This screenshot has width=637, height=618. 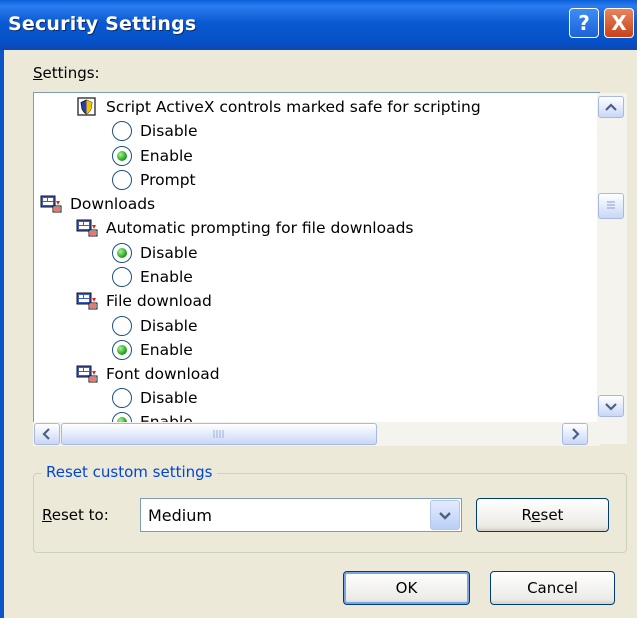 I want to click on help-button: ?, so click(x=584, y=23).